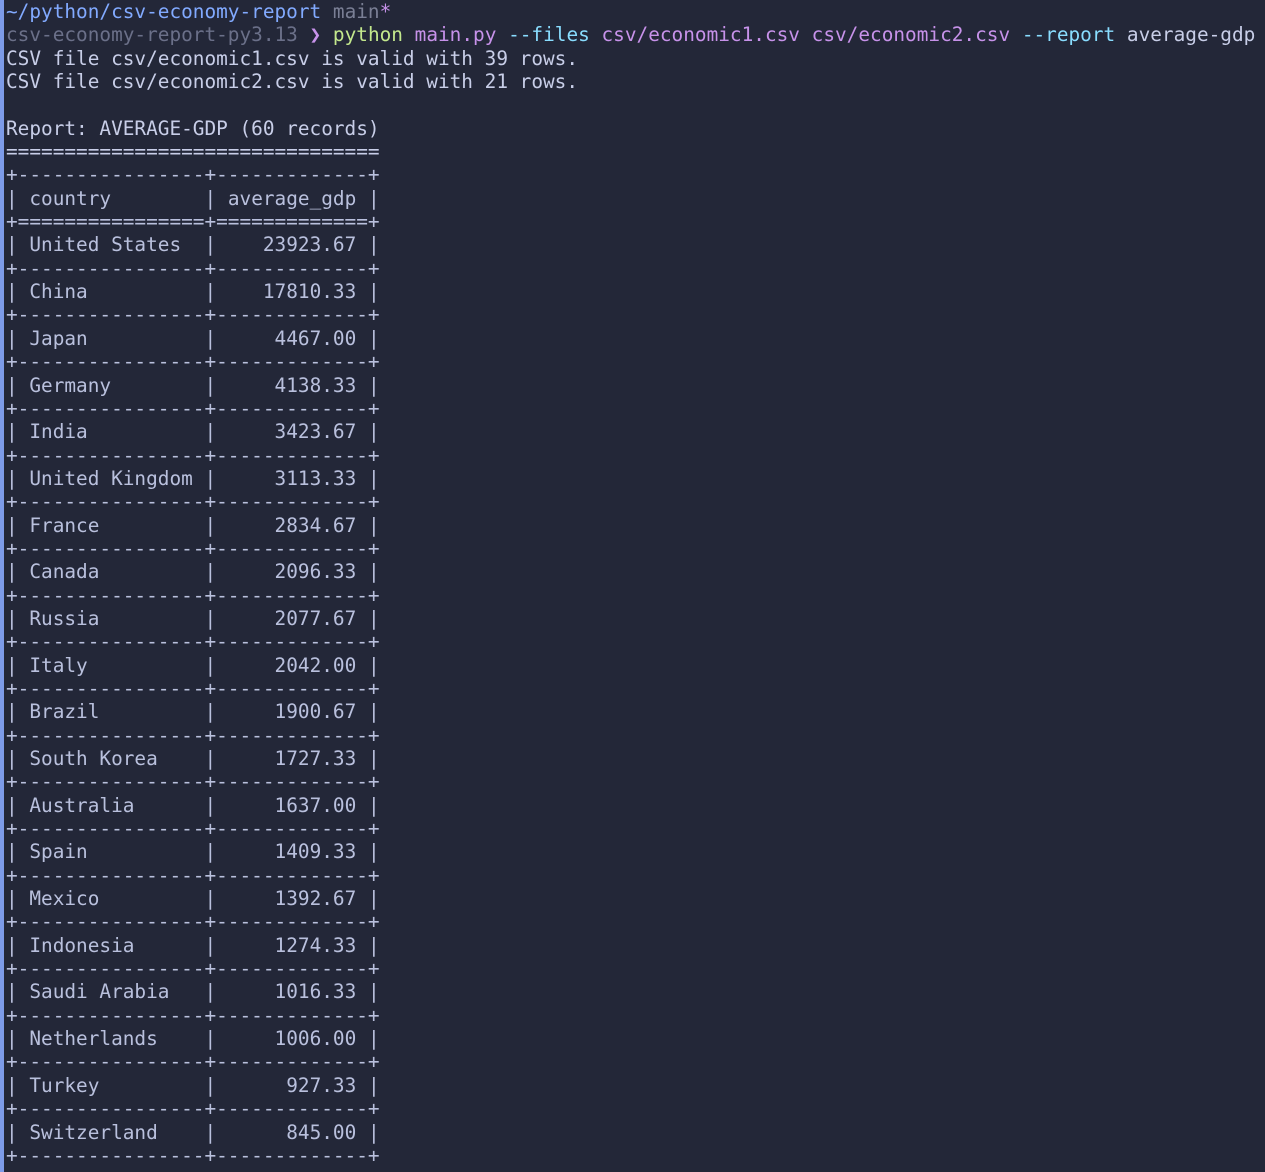 The height and width of the screenshot is (1172, 1265). I want to click on report-title: Report: AVERAGE-GDP (60 records), so click(193, 128).